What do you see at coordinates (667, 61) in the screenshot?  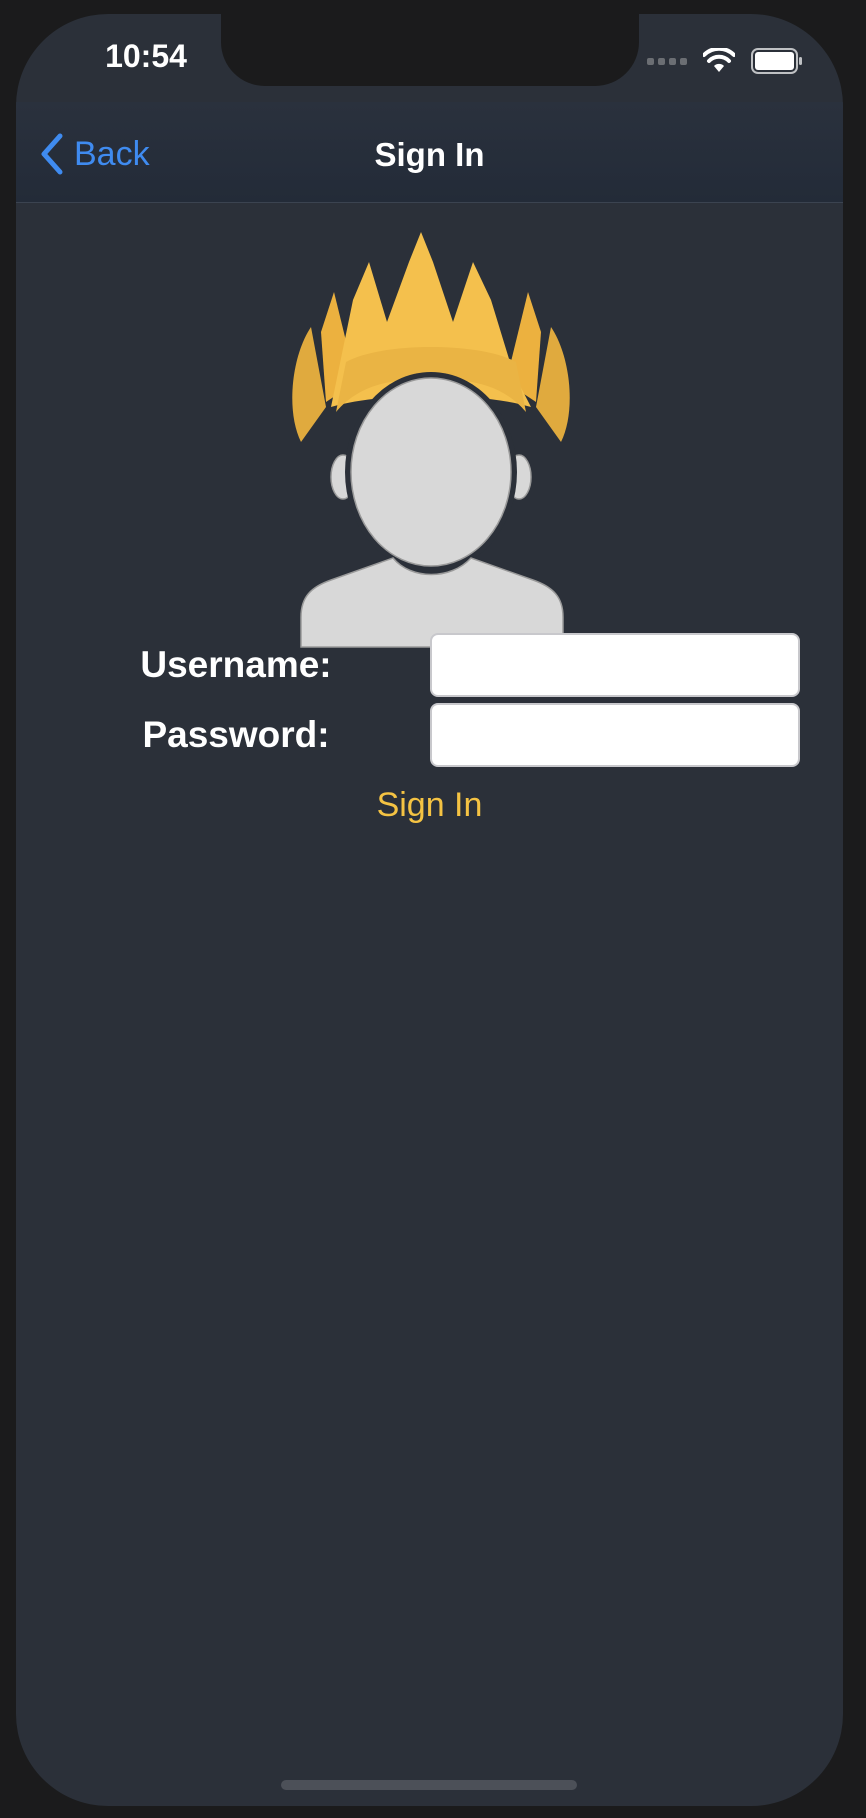 I see `cellular-signal-icon` at bounding box center [667, 61].